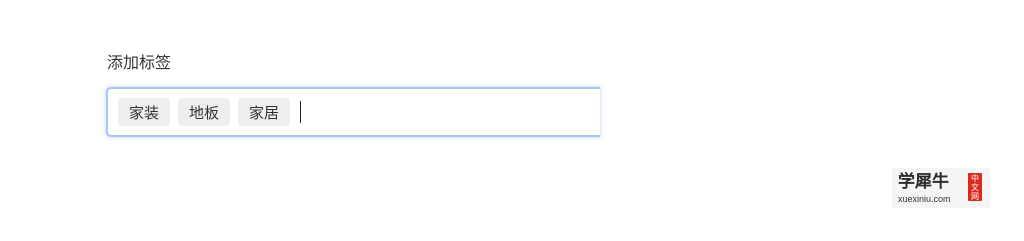 The height and width of the screenshot is (241, 1024). I want to click on seal-char: 文, so click(975, 187).